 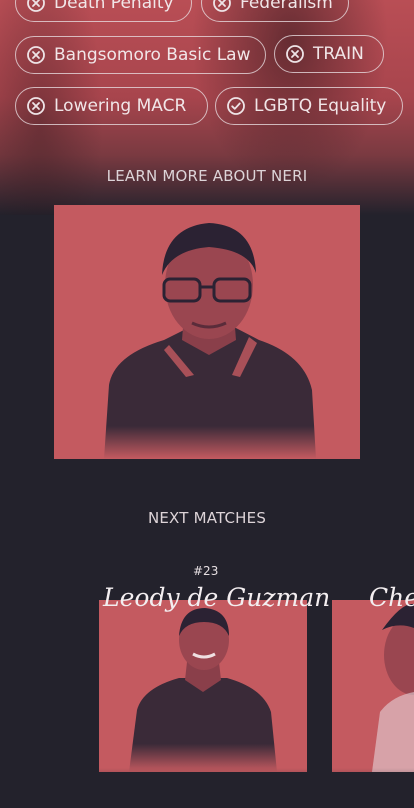 What do you see at coordinates (286, 6) in the screenshot?
I see `chip-label: Federalism` at bounding box center [286, 6].